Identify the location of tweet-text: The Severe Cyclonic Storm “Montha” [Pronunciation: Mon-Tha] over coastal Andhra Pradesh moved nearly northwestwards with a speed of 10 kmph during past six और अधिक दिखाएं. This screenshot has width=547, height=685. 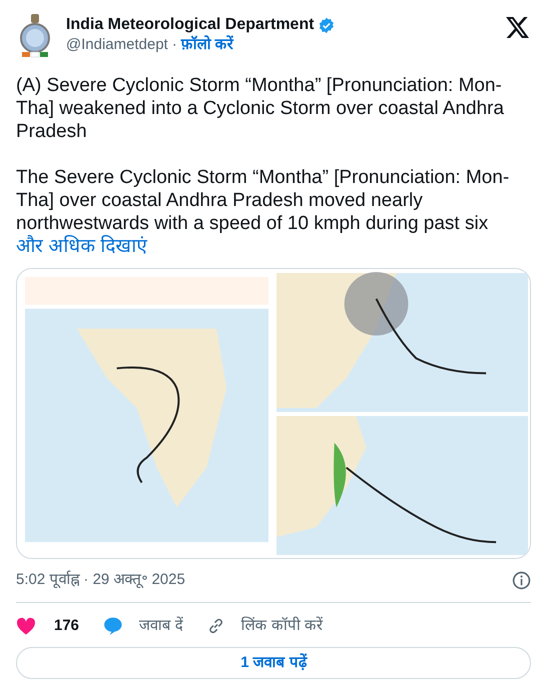
(263, 212).